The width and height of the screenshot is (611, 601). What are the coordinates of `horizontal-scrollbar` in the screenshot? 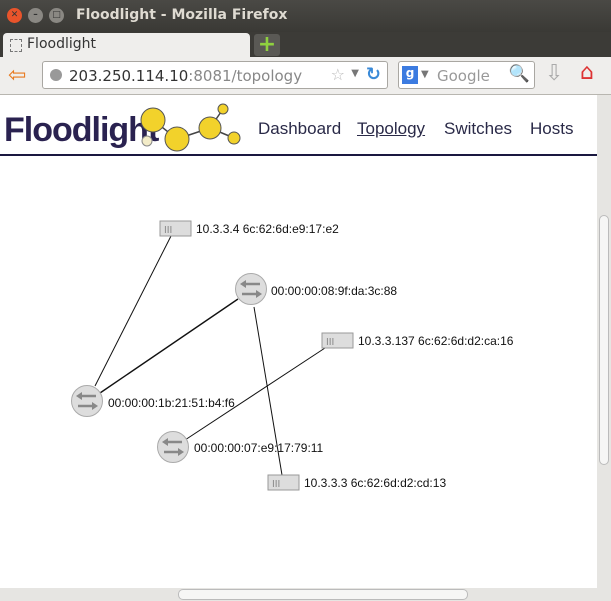 It's located at (305, 594).